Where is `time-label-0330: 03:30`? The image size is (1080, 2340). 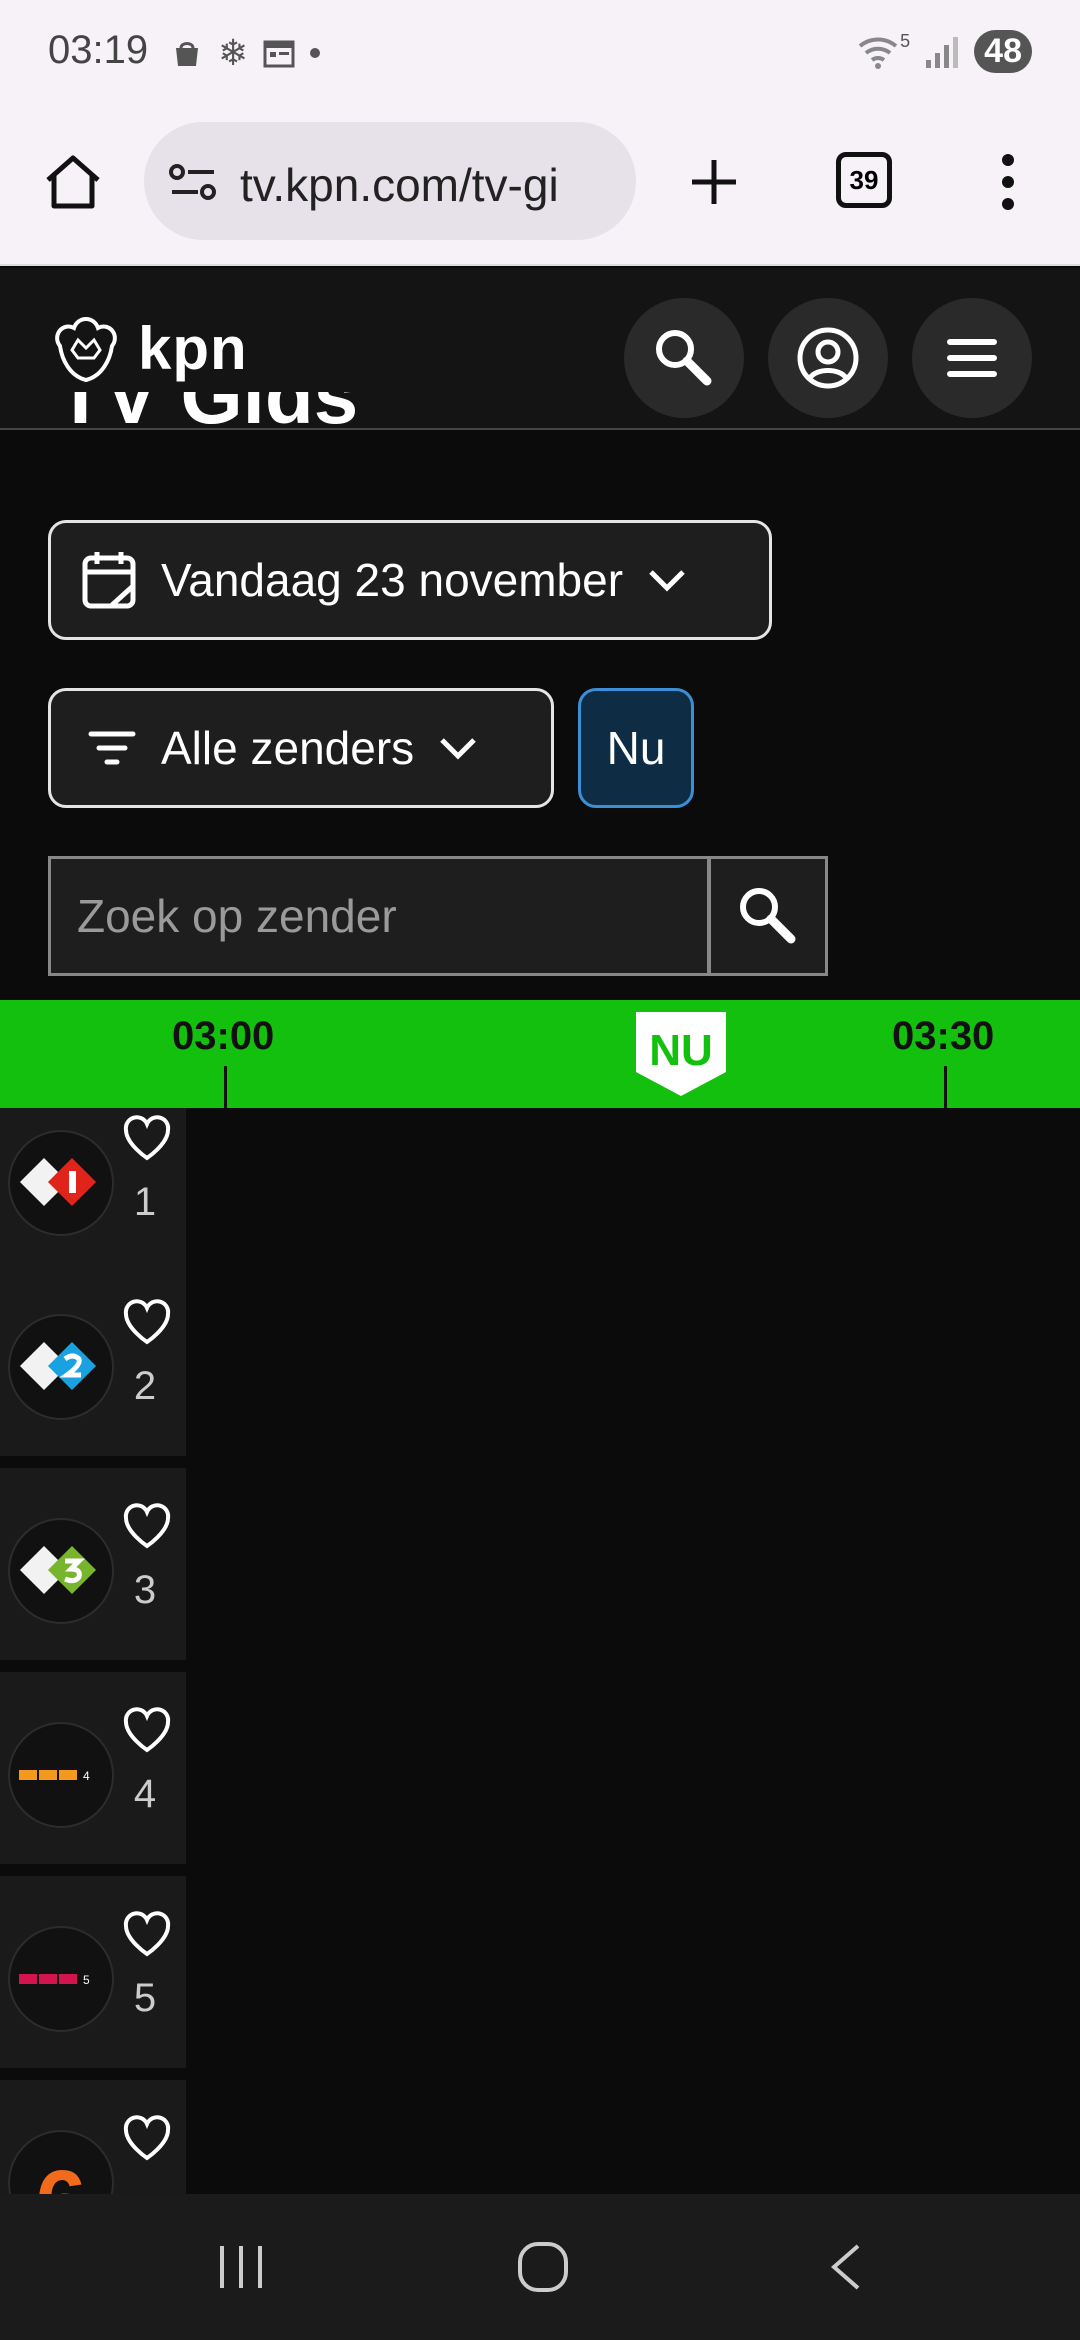 time-label-0330: 03:30 is located at coordinates (943, 1036).